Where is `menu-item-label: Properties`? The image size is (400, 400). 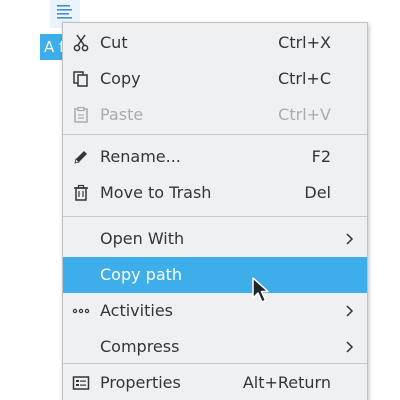 menu-item-label: Properties is located at coordinates (140, 382).